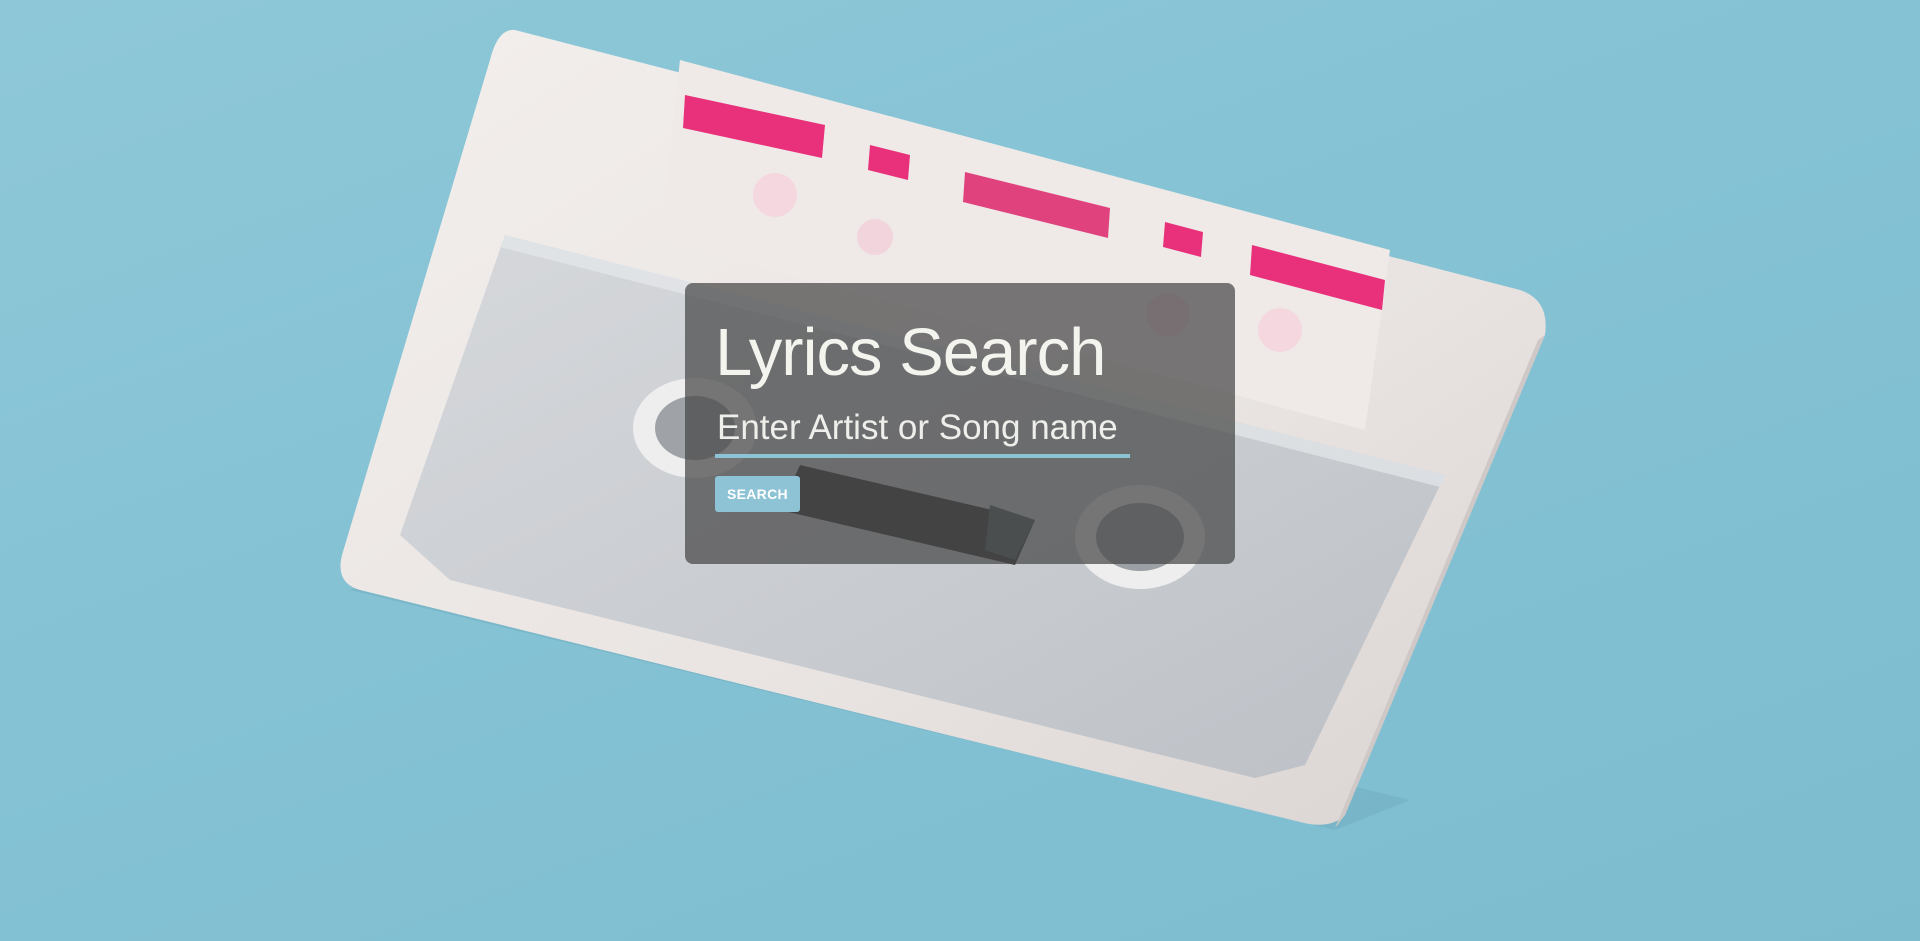 The image size is (1920, 941). I want to click on search-button: SEARCH, so click(757, 494).